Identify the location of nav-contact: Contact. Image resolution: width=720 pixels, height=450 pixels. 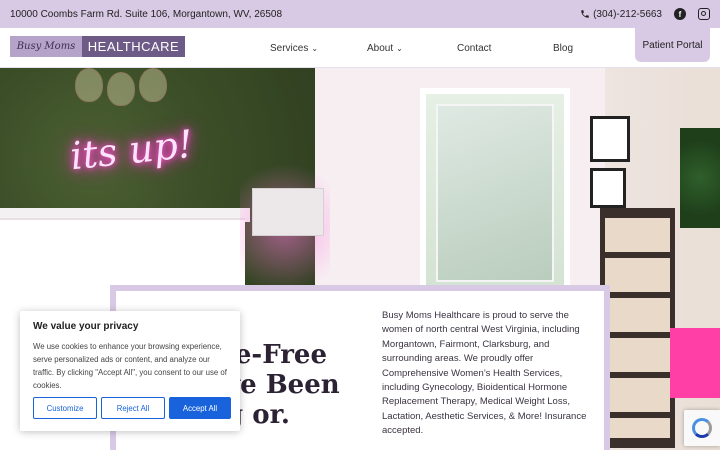
(474, 48).